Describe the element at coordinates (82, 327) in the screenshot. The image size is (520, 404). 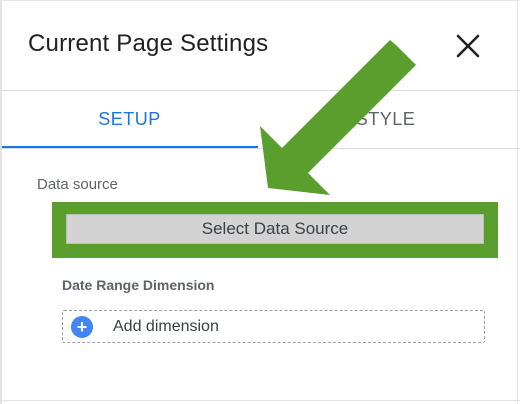
I see `plus-icon: +` at that location.